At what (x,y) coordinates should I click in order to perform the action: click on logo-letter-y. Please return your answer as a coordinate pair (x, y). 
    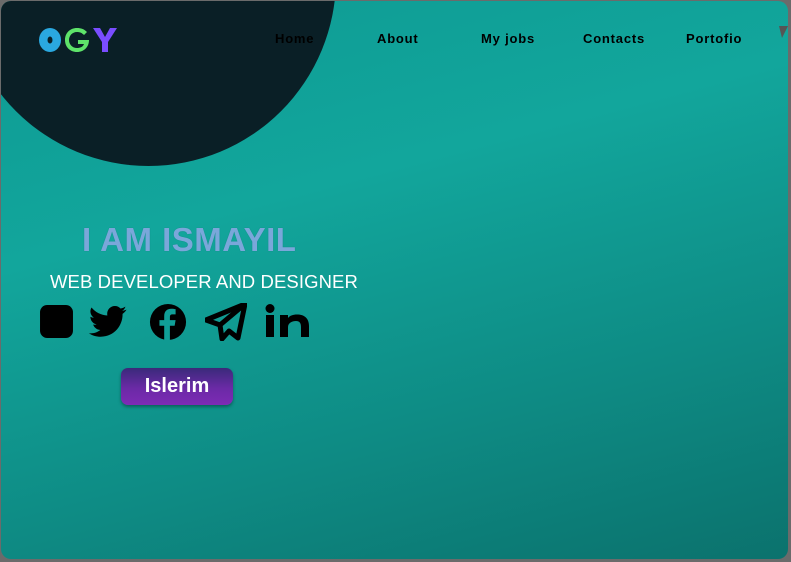
    Looking at the image, I should click on (105, 40).